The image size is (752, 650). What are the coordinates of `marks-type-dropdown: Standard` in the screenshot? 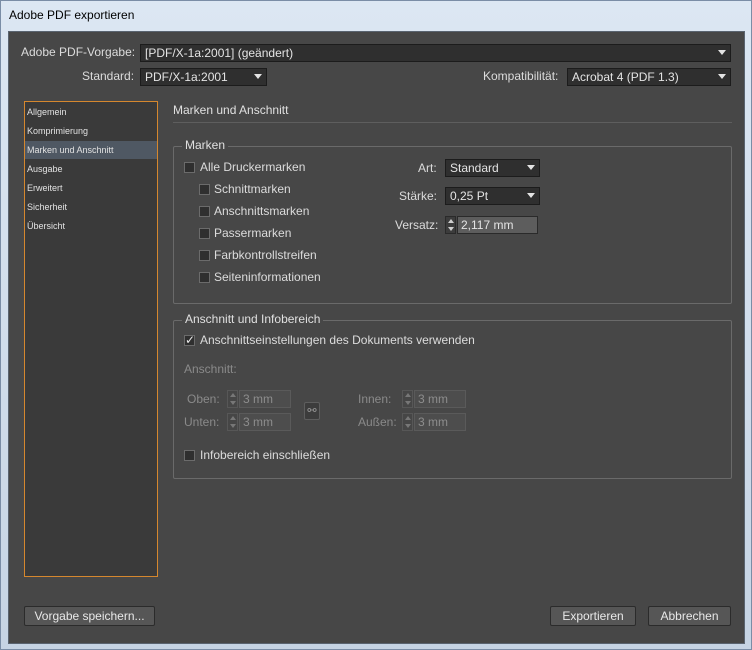 It's located at (492, 168).